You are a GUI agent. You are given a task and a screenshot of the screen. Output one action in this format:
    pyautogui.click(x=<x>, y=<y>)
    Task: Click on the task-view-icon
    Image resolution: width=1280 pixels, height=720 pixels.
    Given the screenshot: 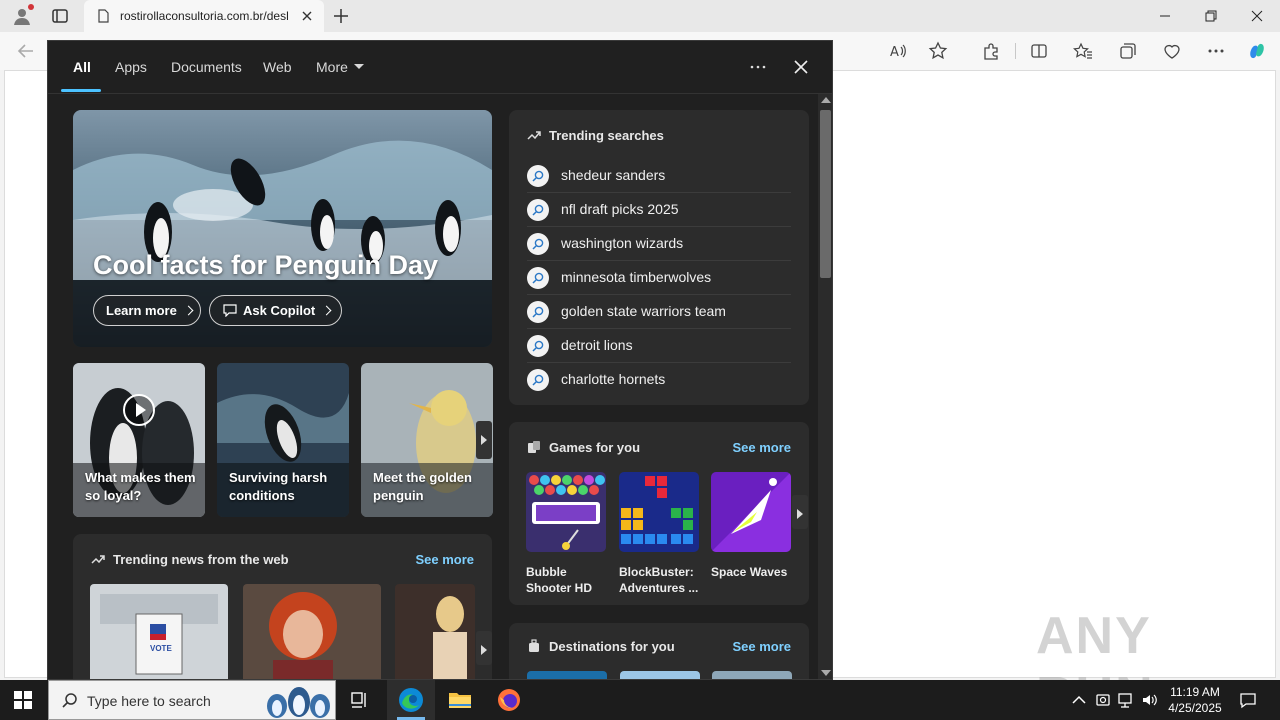 What is the action you would take?
    pyautogui.click(x=358, y=700)
    